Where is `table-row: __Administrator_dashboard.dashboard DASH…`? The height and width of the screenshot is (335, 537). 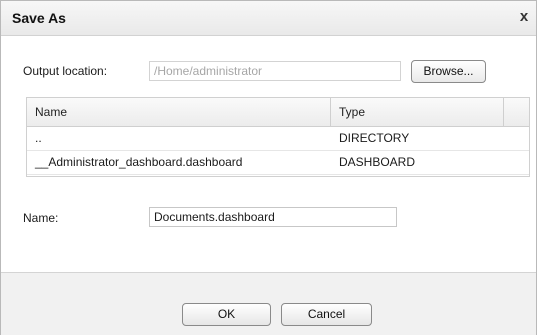
table-row: __Administrator_dashboard.dashboard DASH… is located at coordinates (278, 162).